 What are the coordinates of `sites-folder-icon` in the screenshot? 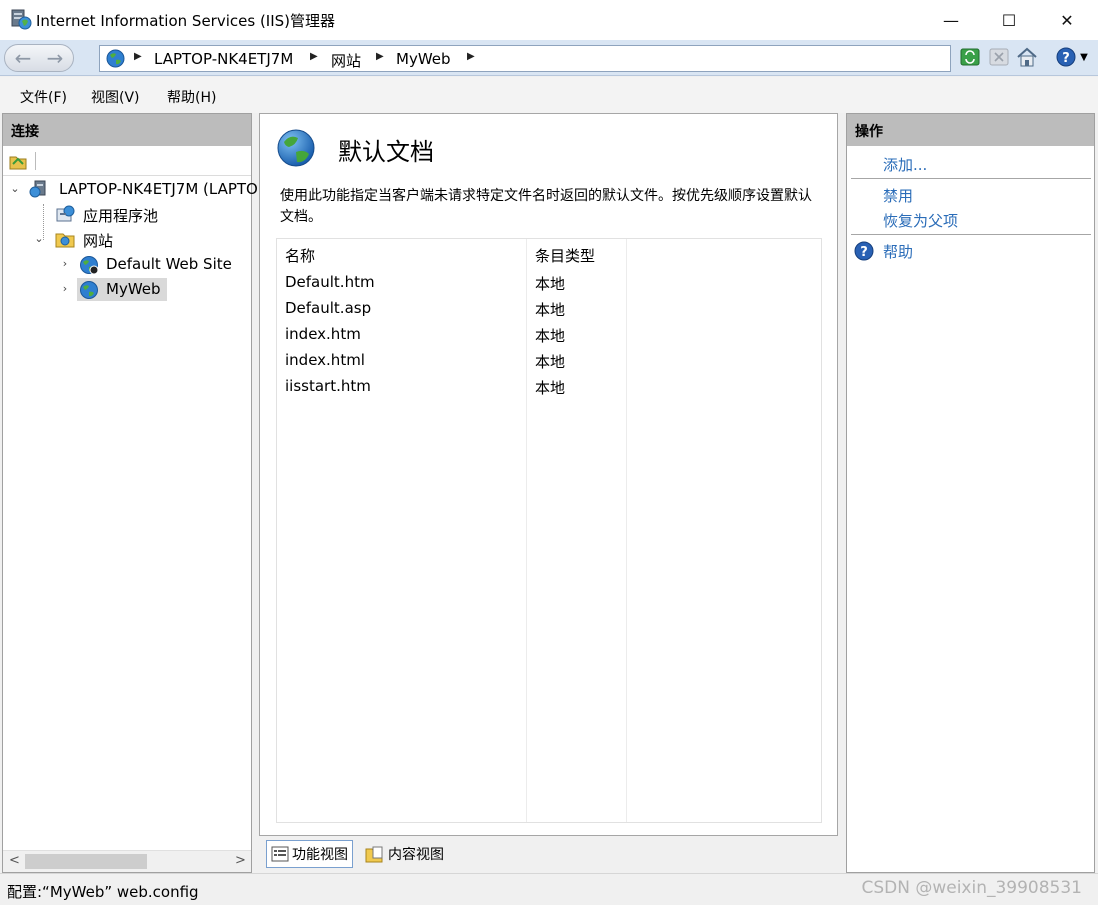 It's located at (65, 240).